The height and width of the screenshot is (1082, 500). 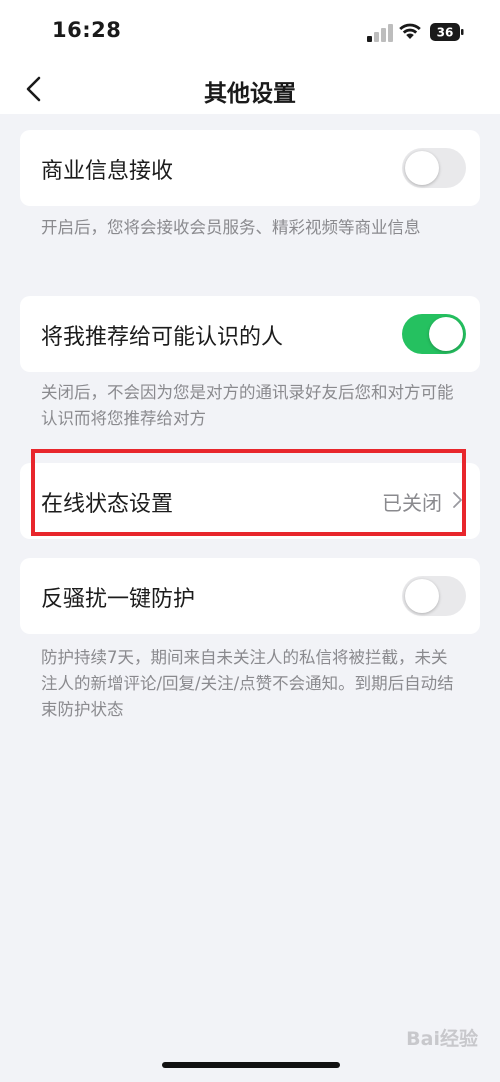 What do you see at coordinates (442, 1039) in the screenshot?
I see `watermark: Bai经验` at bounding box center [442, 1039].